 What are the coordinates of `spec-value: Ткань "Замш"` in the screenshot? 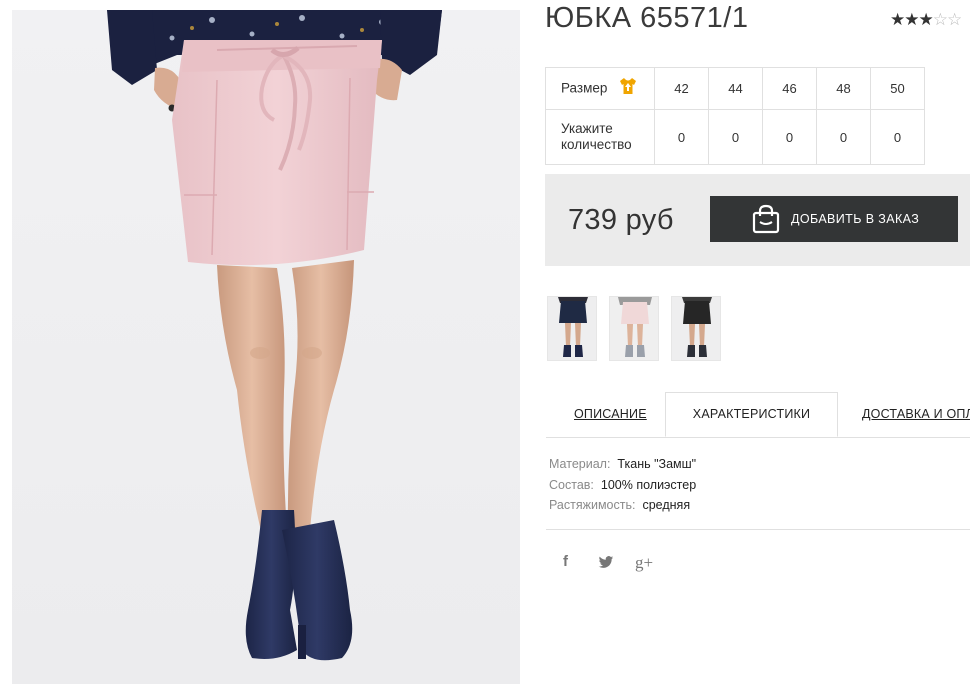 It's located at (657, 464).